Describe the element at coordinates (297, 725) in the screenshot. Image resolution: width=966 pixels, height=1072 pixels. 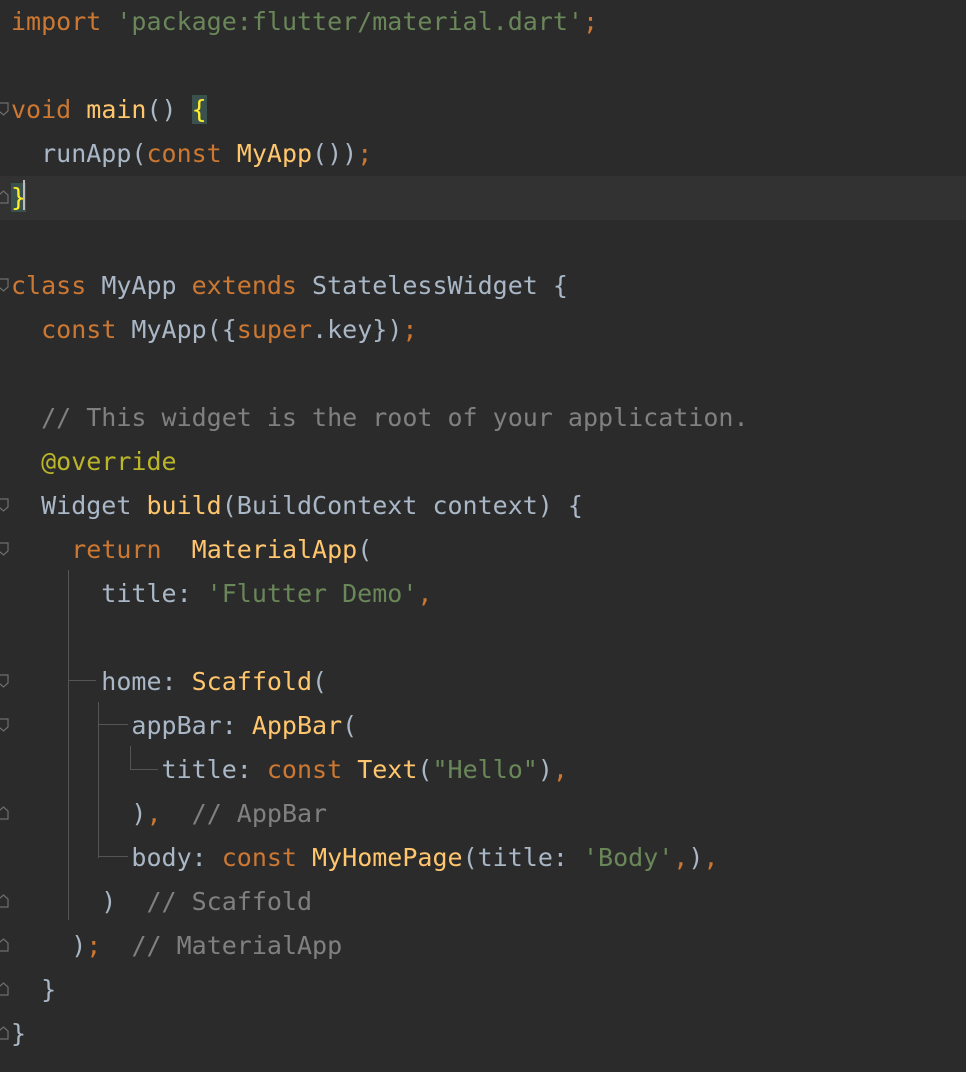
I see `code-token: AppBar` at that location.